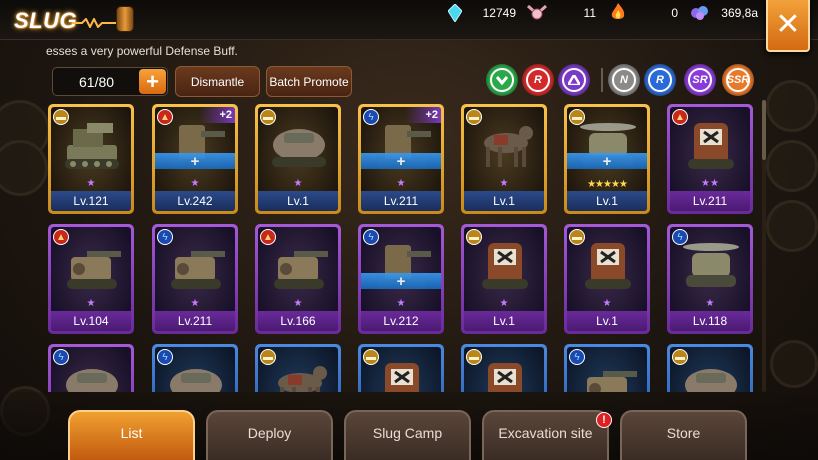 This screenshot has width=818, height=460. I want to click on capacity-count: 61/80, so click(97, 82).